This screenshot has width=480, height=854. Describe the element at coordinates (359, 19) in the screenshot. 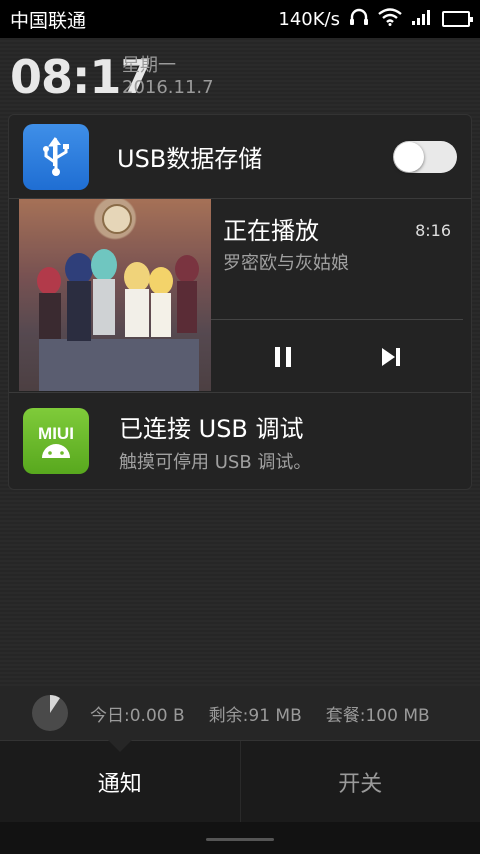

I see `headset-icon` at that location.